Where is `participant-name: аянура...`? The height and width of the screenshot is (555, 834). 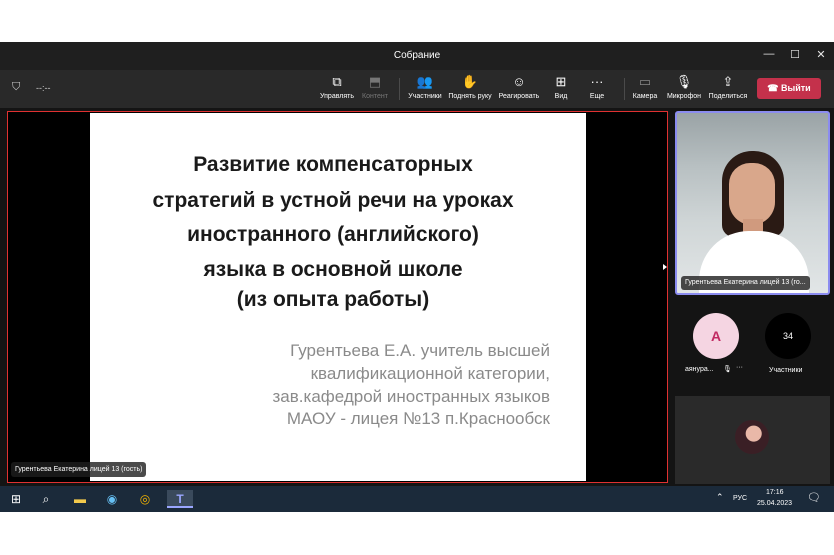
participant-name: аянура... is located at coordinates (699, 369).